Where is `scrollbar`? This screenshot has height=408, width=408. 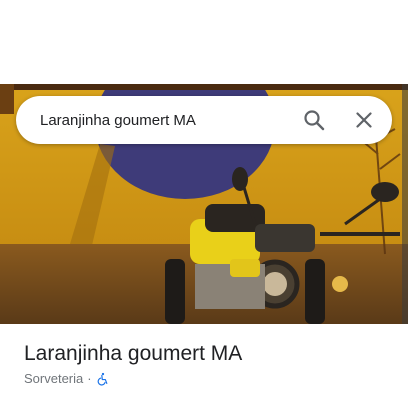
scrollbar is located at coordinates (405, 204).